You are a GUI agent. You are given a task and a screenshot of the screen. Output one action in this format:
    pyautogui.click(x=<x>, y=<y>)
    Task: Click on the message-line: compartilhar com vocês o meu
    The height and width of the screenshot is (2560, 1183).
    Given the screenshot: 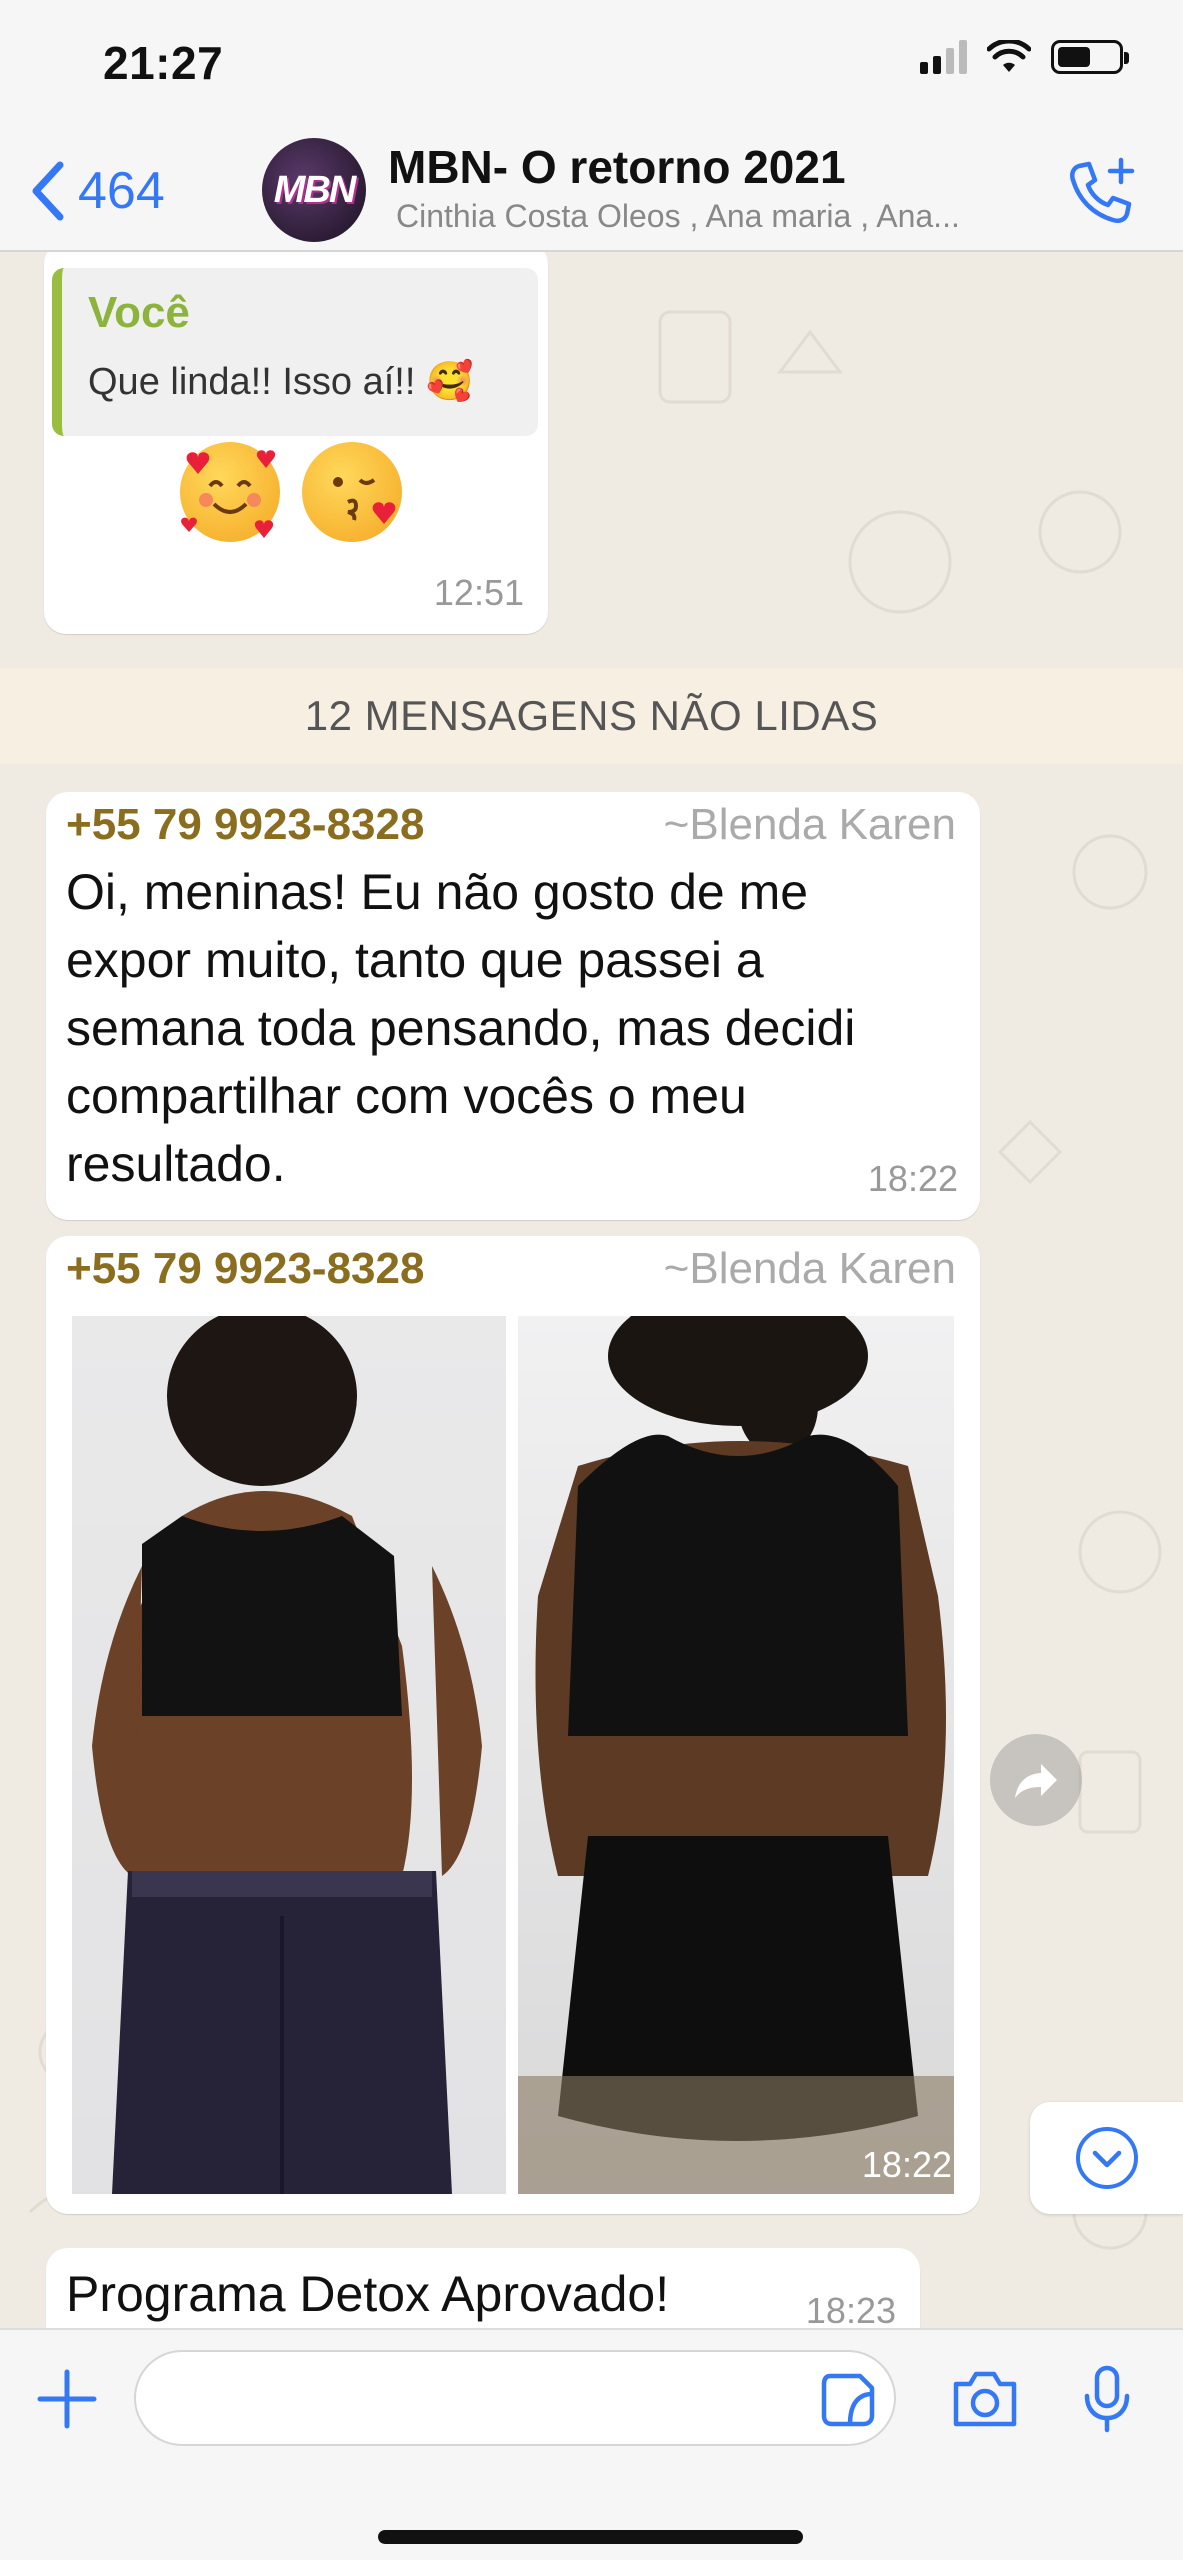 What is the action you would take?
    pyautogui.click(x=406, y=1096)
    